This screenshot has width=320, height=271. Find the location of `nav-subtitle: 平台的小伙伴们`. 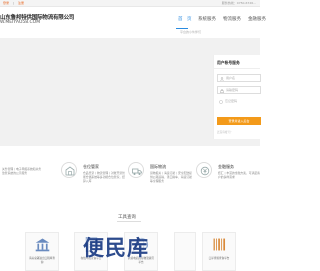

nav-subtitle: 平台的小伙伴们 is located at coordinates (191, 32).